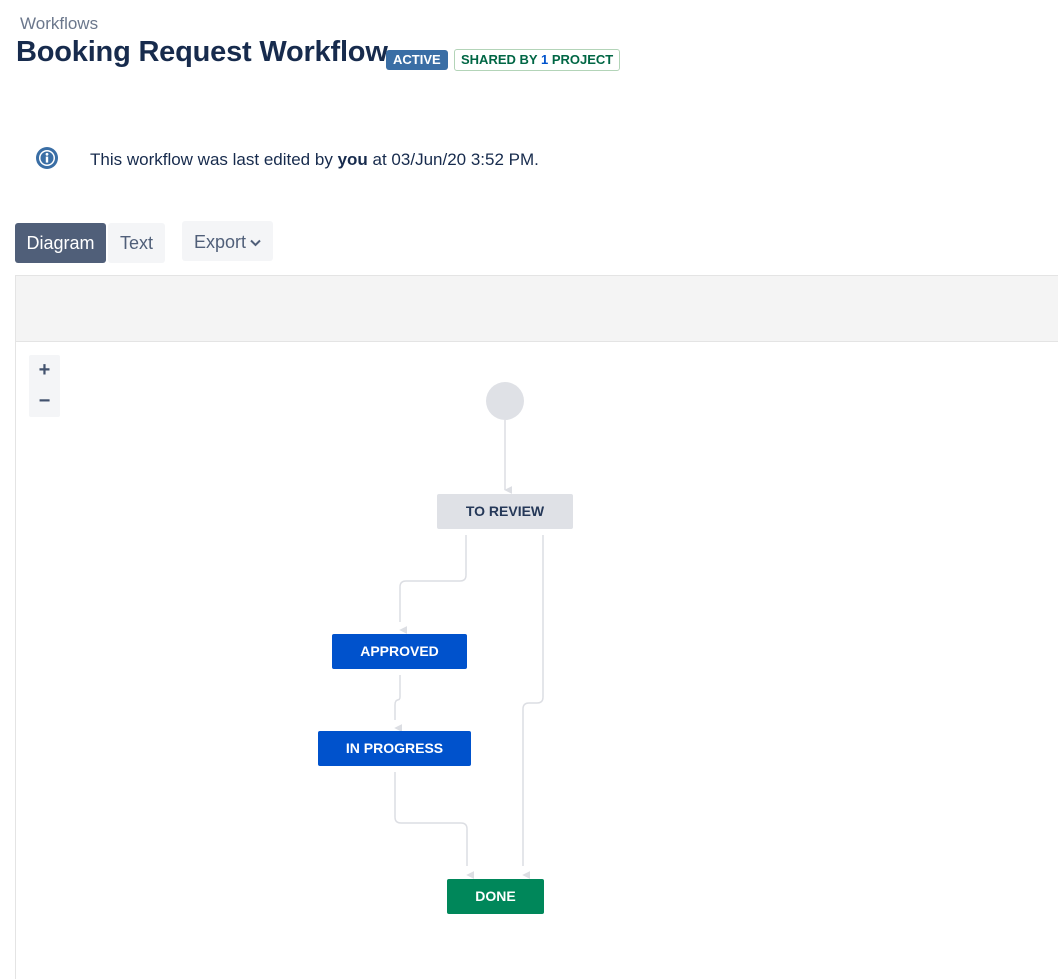 This screenshot has height=979, width=1058. Describe the element at coordinates (394, 748) in the screenshot. I see `status-node-in-progress: IN PROGRESS` at that location.